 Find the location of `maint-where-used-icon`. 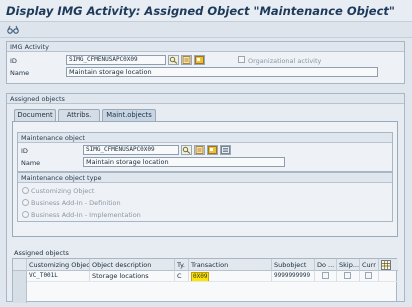

maint-where-used-icon is located at coordinates (186, 150).